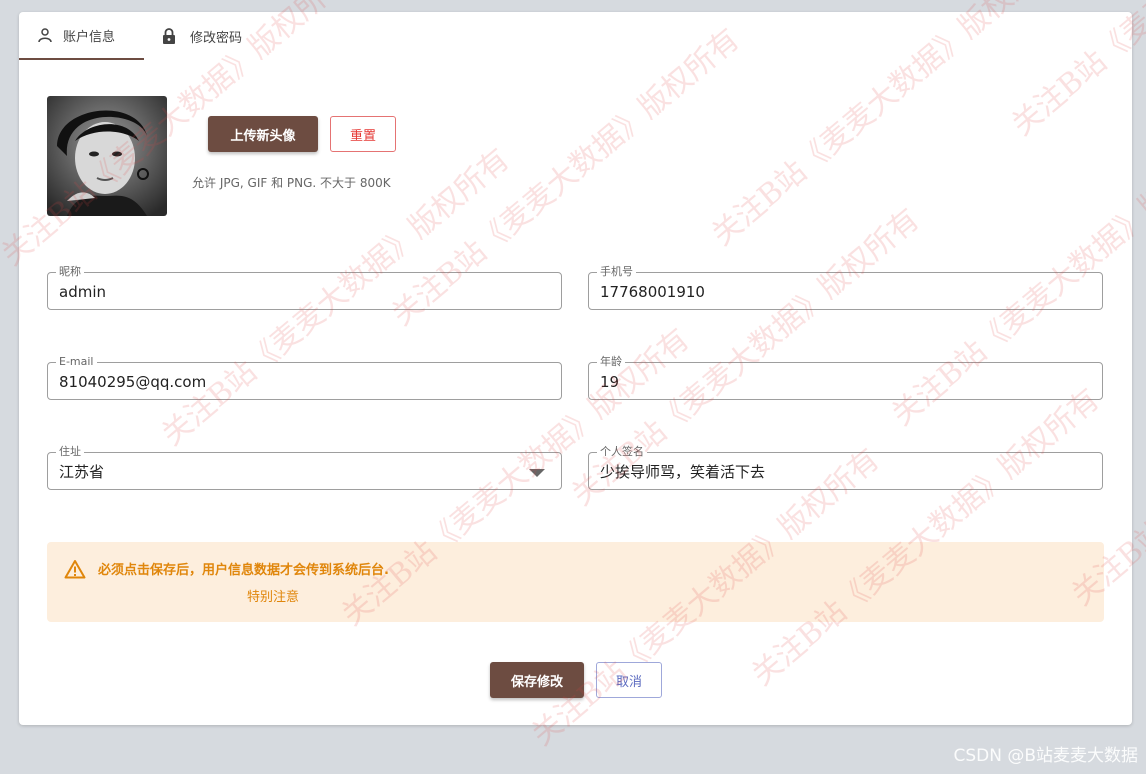  Describe the element at coordinates (363, 134) in the screenshot. I see `reset-avatar-button: 重置` at that location.